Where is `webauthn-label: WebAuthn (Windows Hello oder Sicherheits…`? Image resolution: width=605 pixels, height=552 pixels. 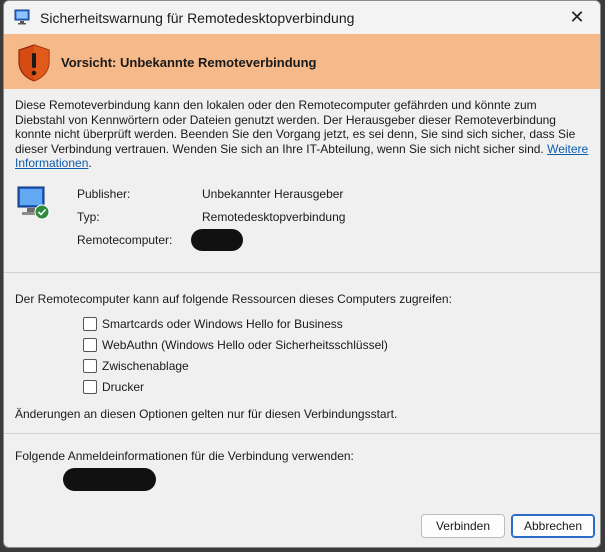 webauthn-label: WebAuthn (Windows Hello oder Sicherheits… is located at coordinates (245, 345).